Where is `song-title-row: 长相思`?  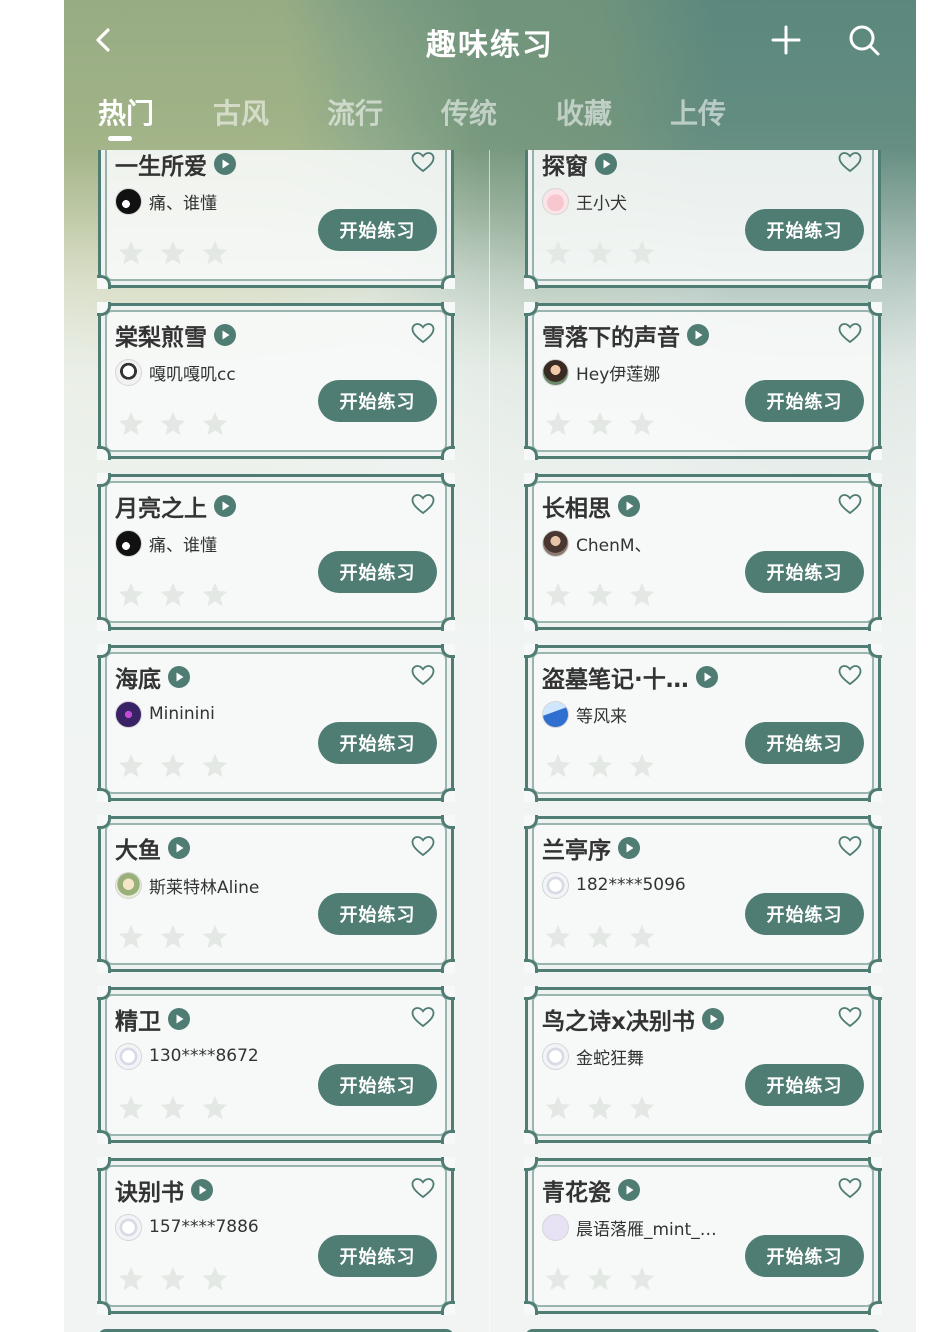
song-title-row: 长相思 is located at coordinates (591, 506).